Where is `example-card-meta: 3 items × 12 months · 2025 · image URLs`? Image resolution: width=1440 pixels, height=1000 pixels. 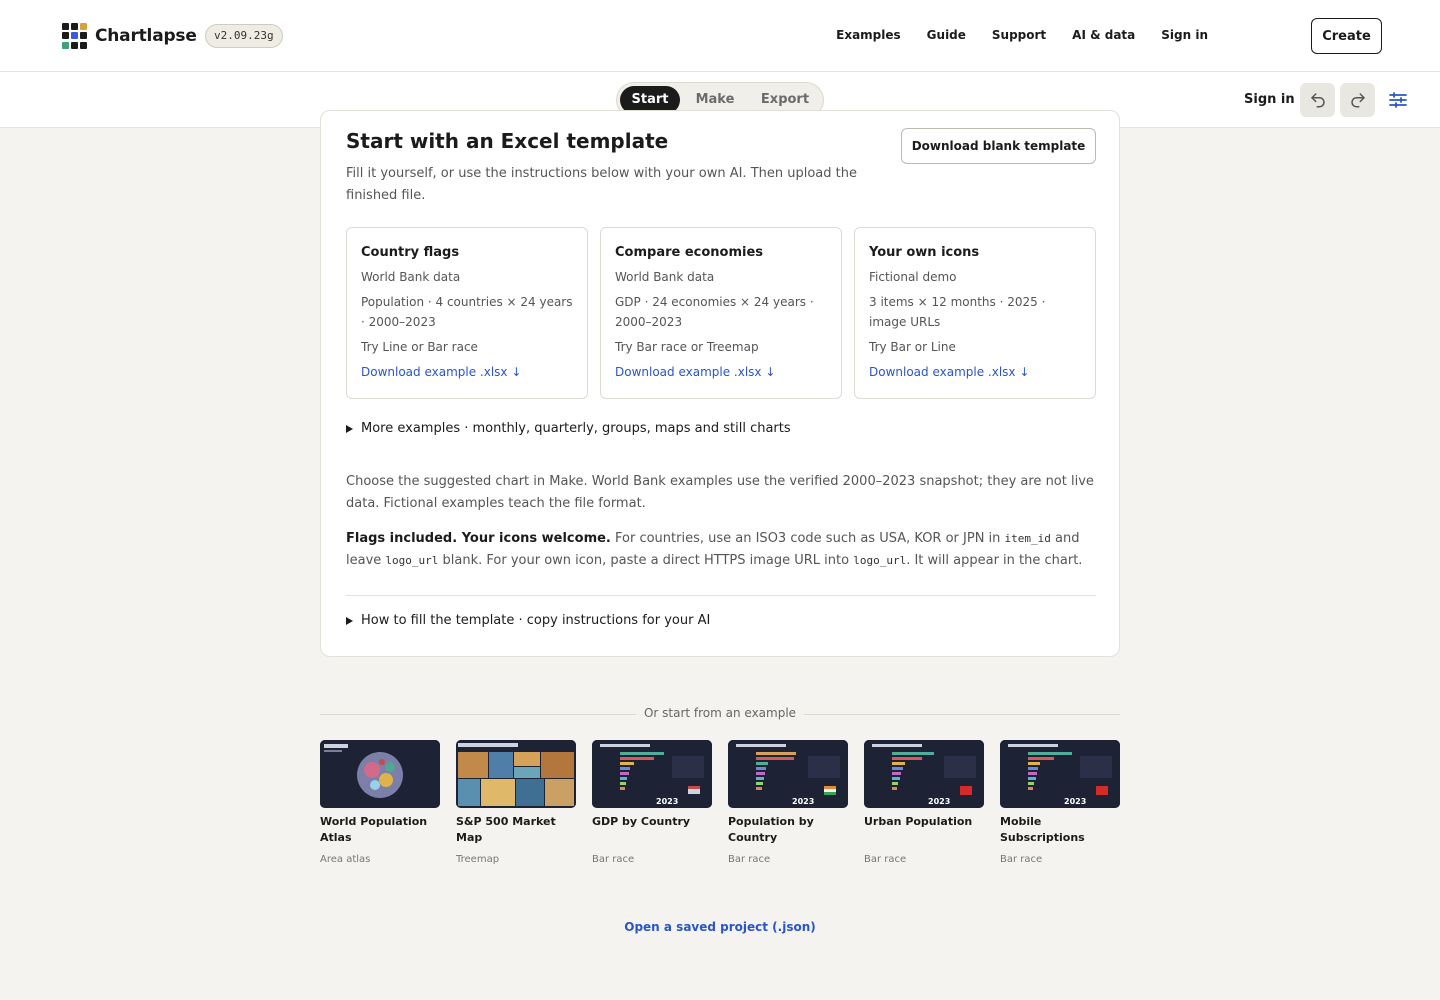 example-card-meta: 3 items × 12 months · 2025 · image URLs is located at coordinates (957, 312).